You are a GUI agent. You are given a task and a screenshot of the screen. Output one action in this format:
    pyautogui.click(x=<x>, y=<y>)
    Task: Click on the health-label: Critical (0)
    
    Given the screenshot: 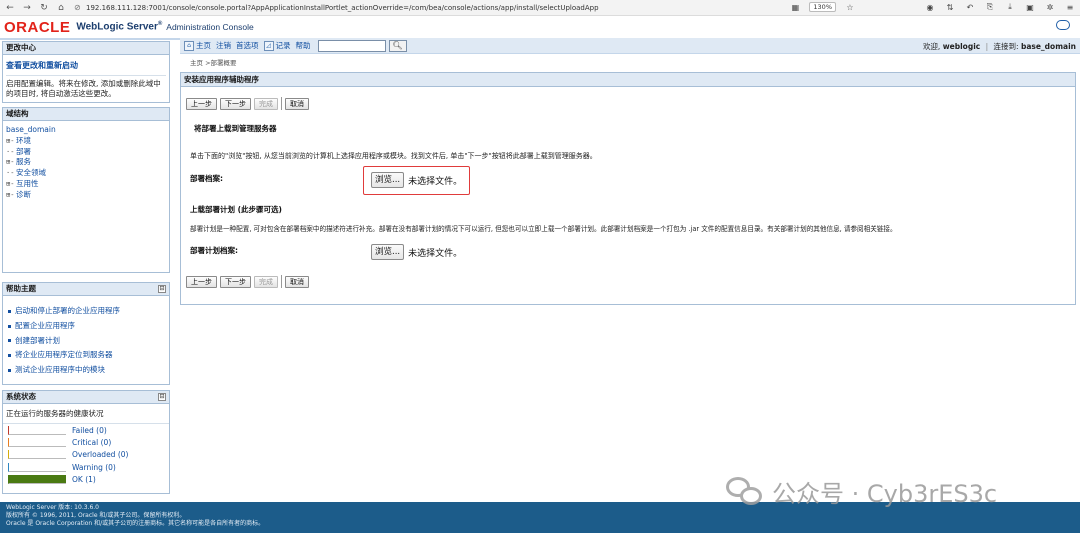 What is the action you would take?
    pyautogui.click(x=91, y=442)
    